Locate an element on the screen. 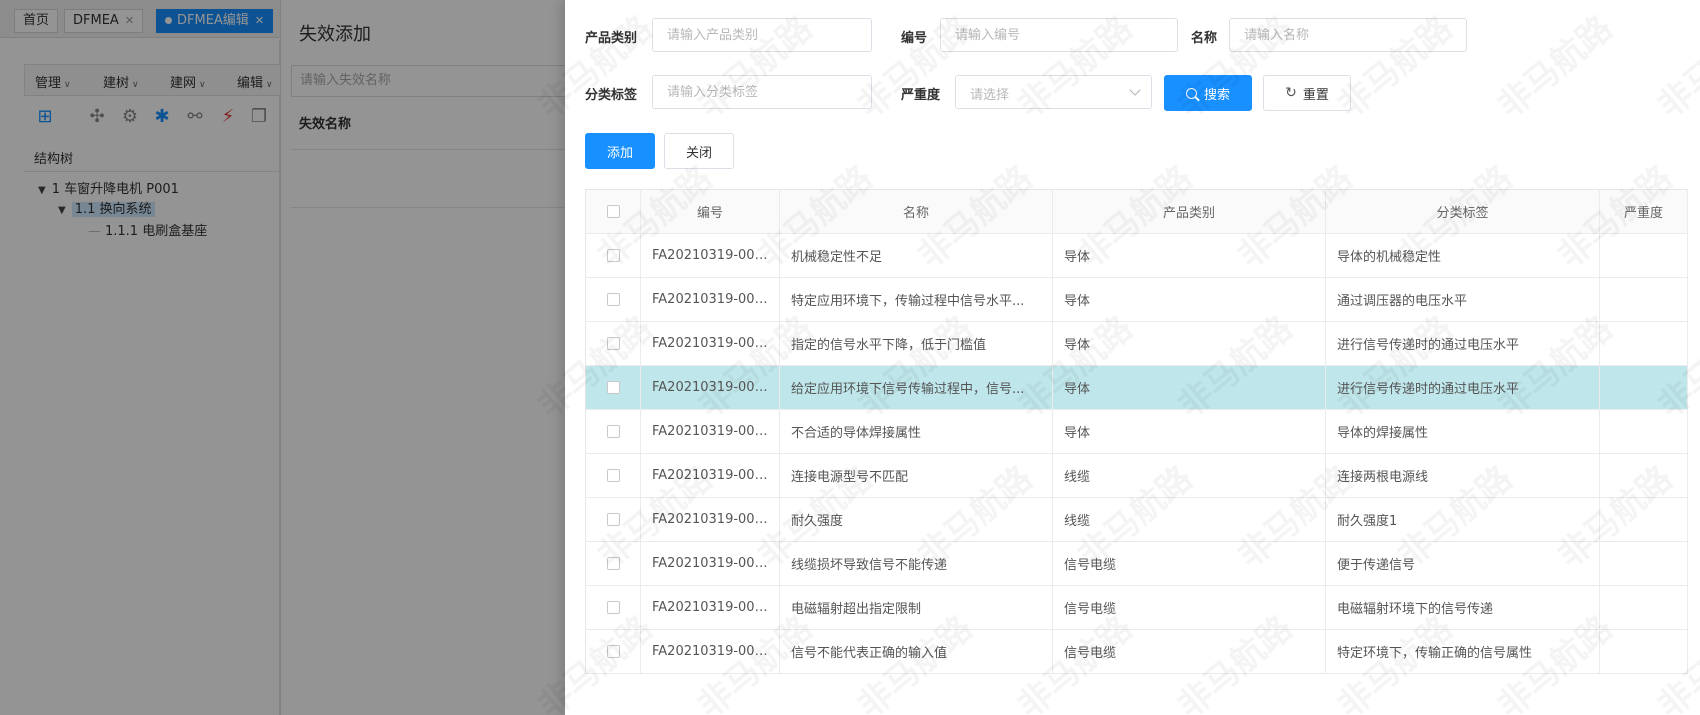 This screenshot has width=1700, height=715. table-row: FA20210319-0015 耐久强度 线缆 耐久强度1 is located at coordinates (1136, 519).